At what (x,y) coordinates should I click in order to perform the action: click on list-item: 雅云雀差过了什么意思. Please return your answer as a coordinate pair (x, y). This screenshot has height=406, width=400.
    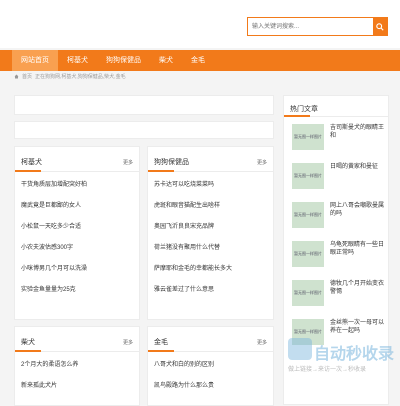
    Looking at the image, I should click on (210, 296).